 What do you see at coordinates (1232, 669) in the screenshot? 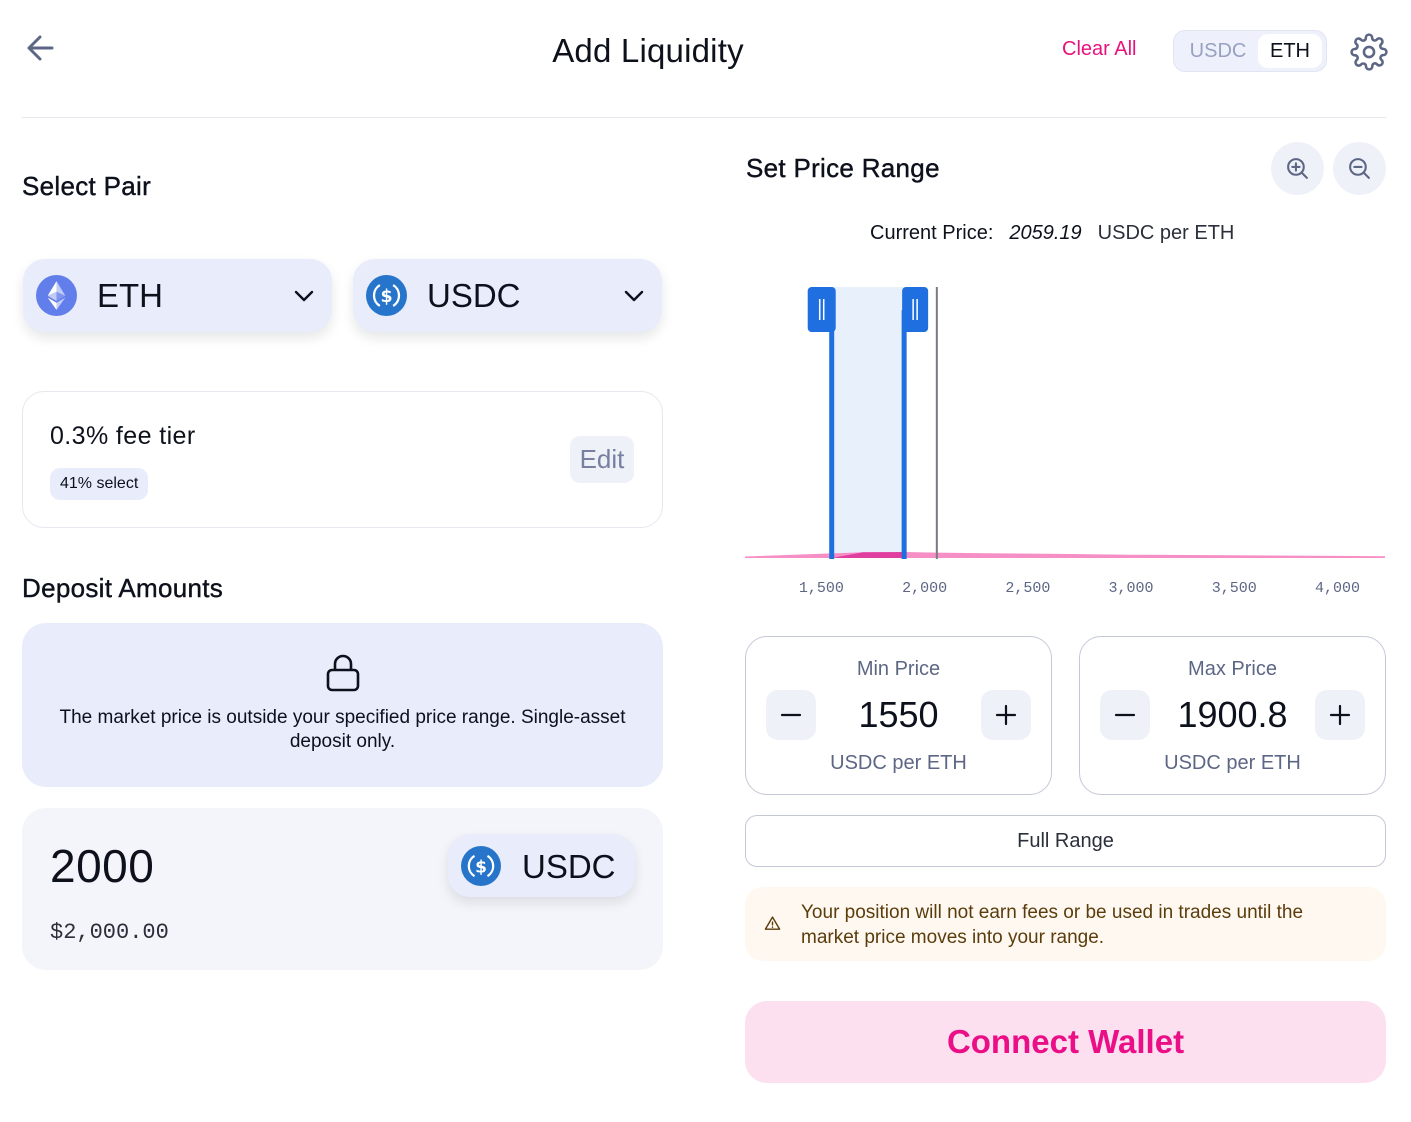
I see `max-price-label: Max Price` at bounding box center [1232, 669].